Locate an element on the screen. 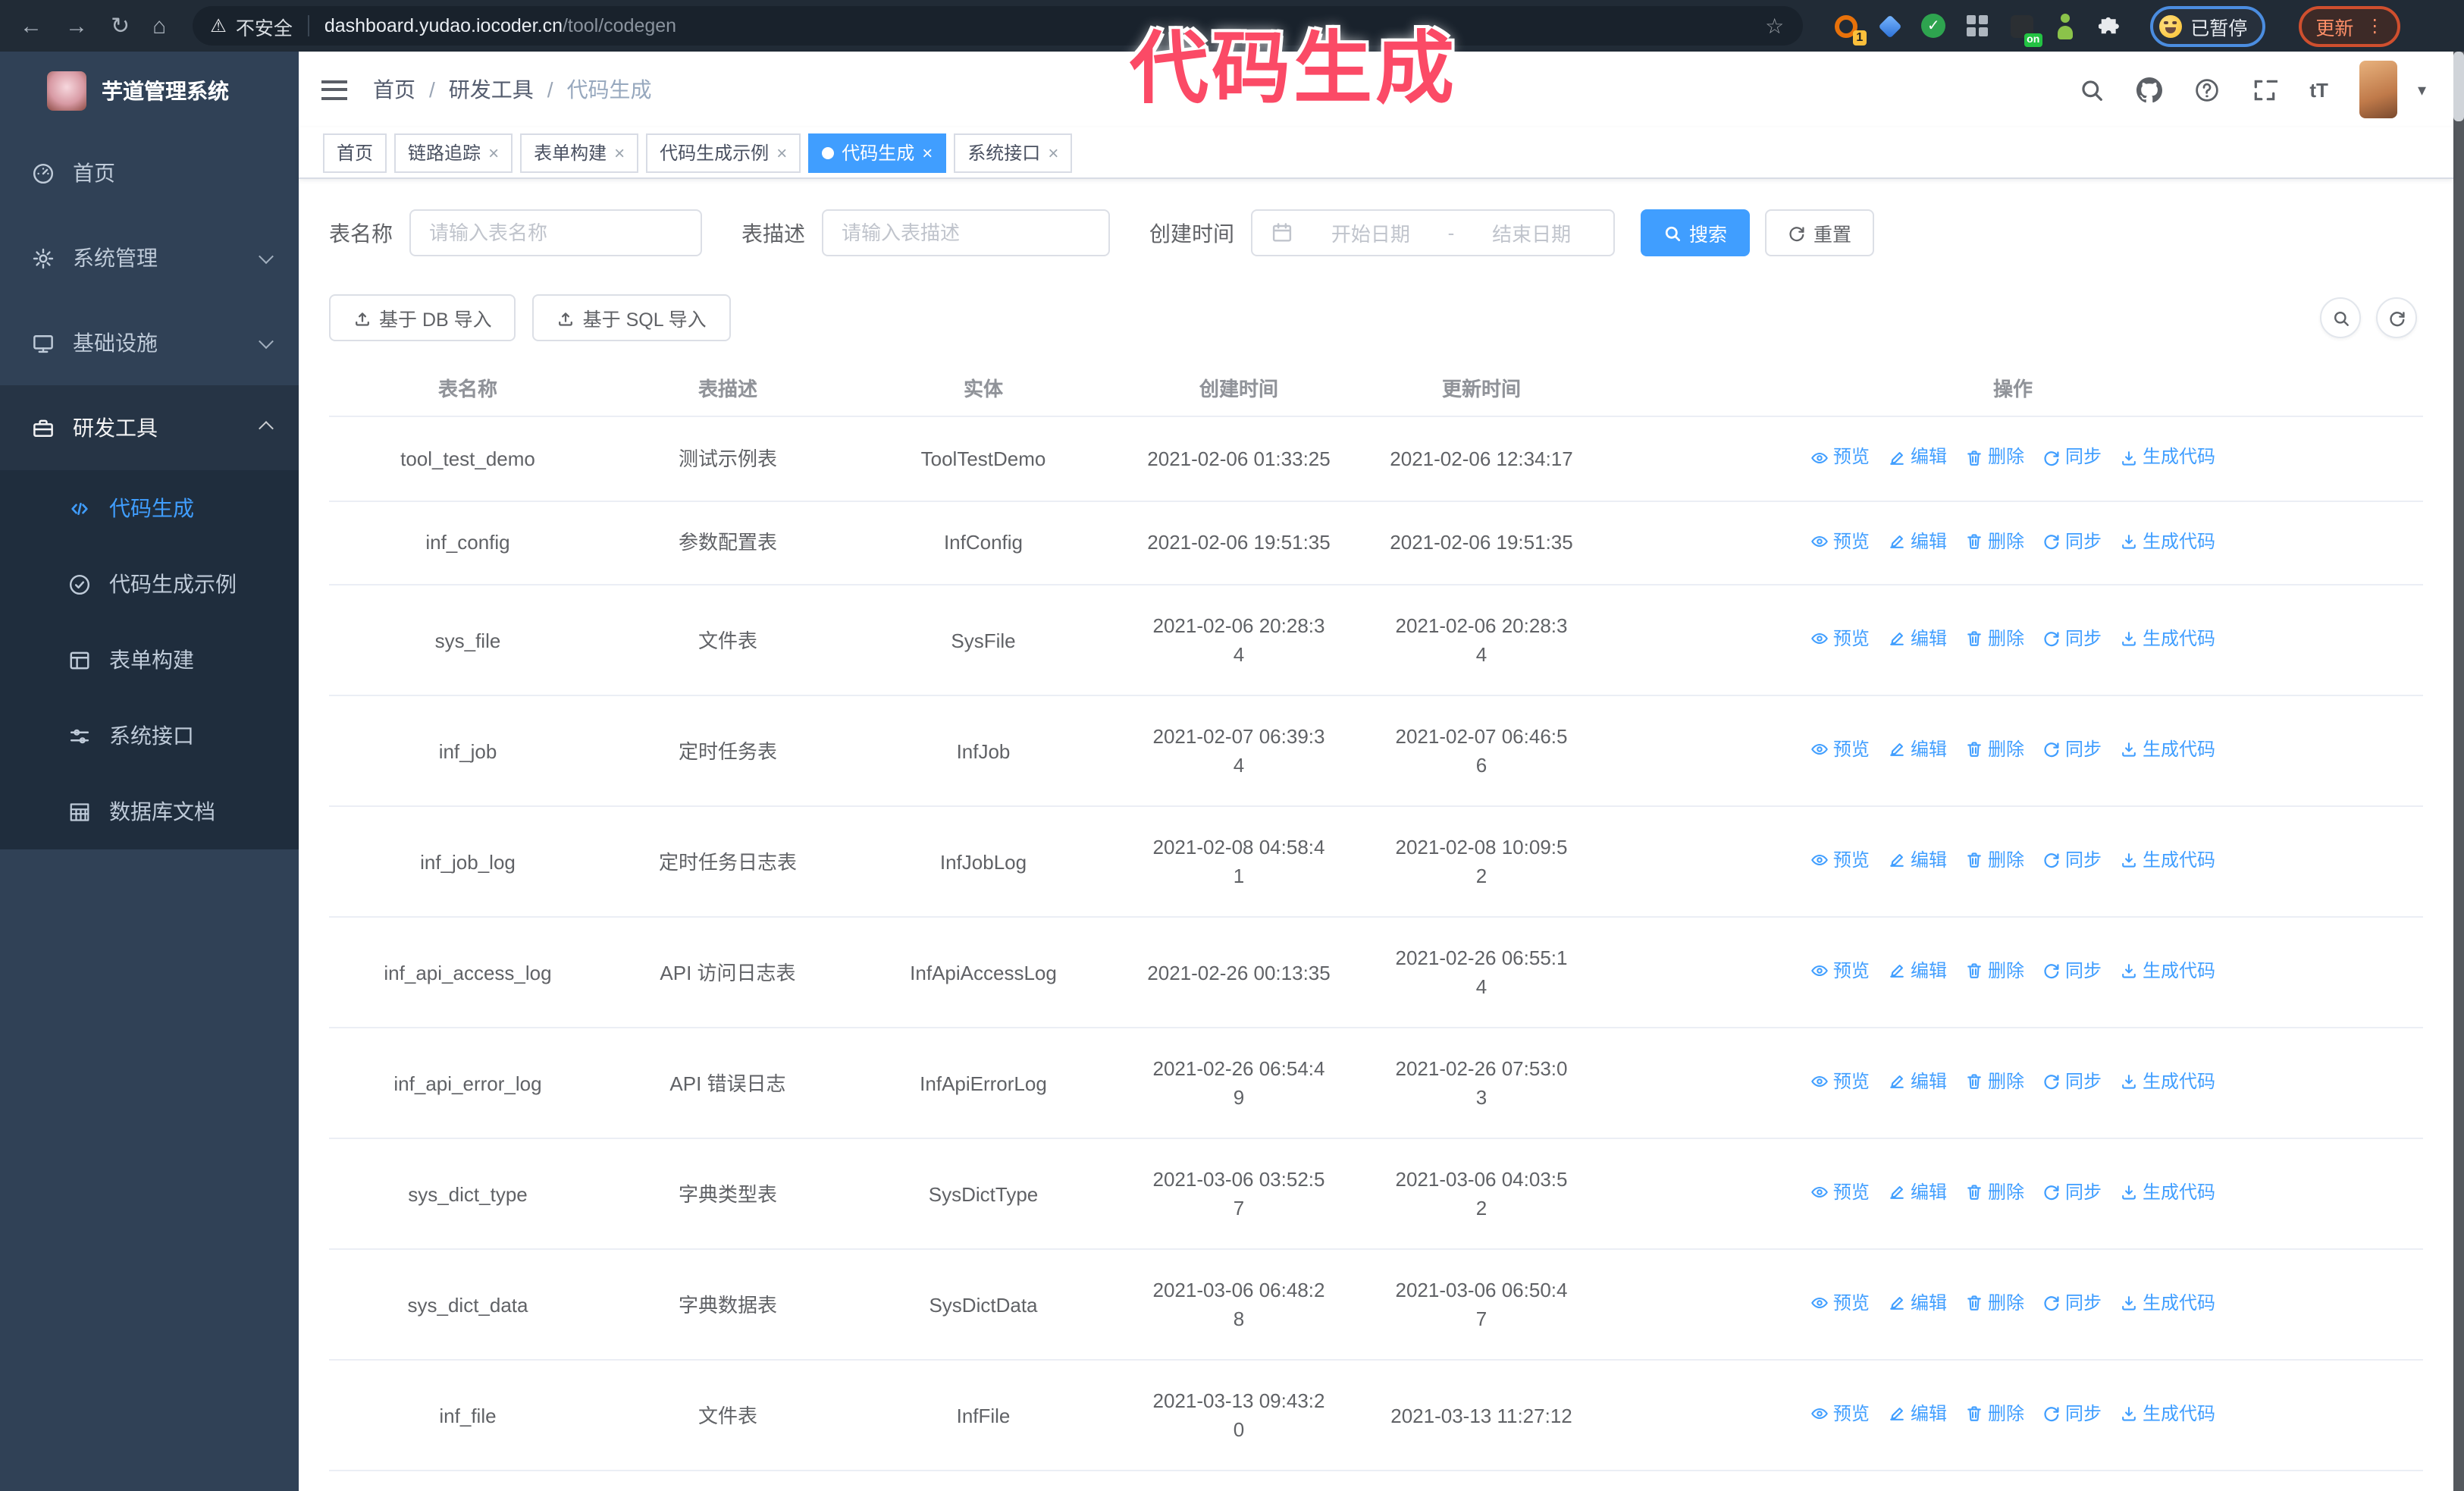  scrollbar-thumb is located at coordinates (2458, 86).